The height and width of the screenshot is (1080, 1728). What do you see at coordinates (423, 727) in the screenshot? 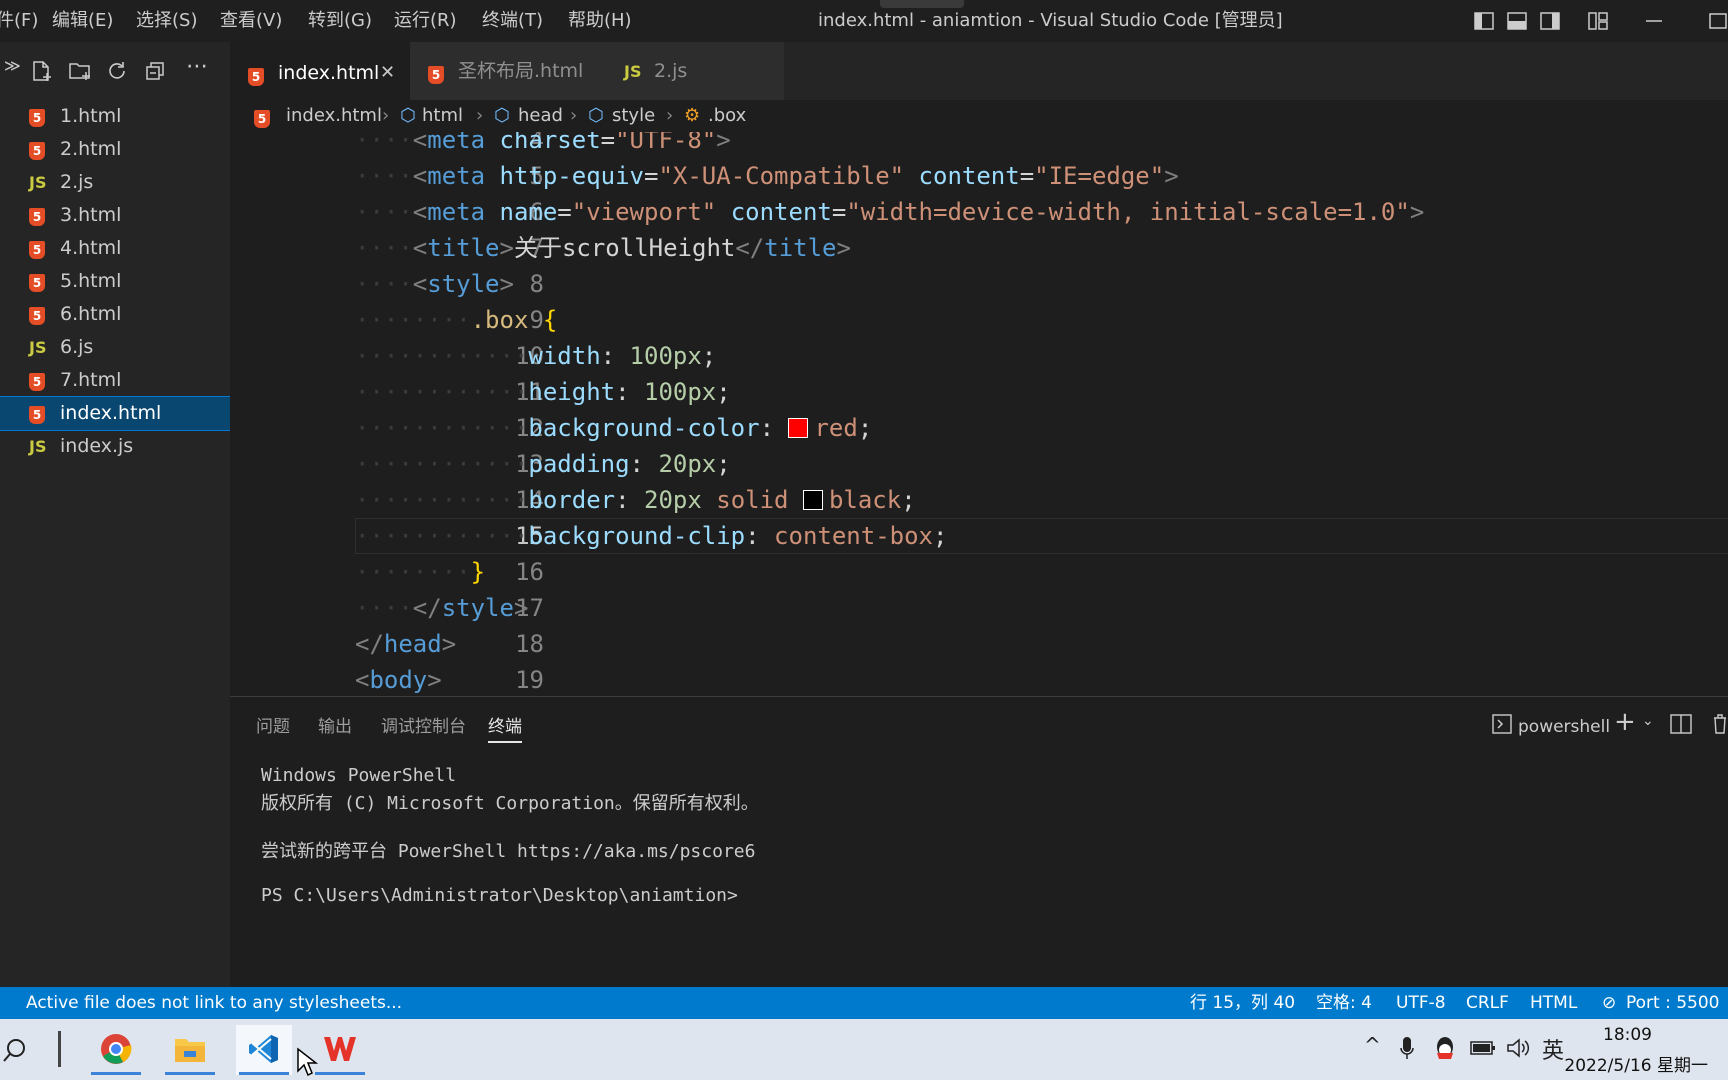
I see `panel-tab: 调试控制台` at bounding box center [423, 727].